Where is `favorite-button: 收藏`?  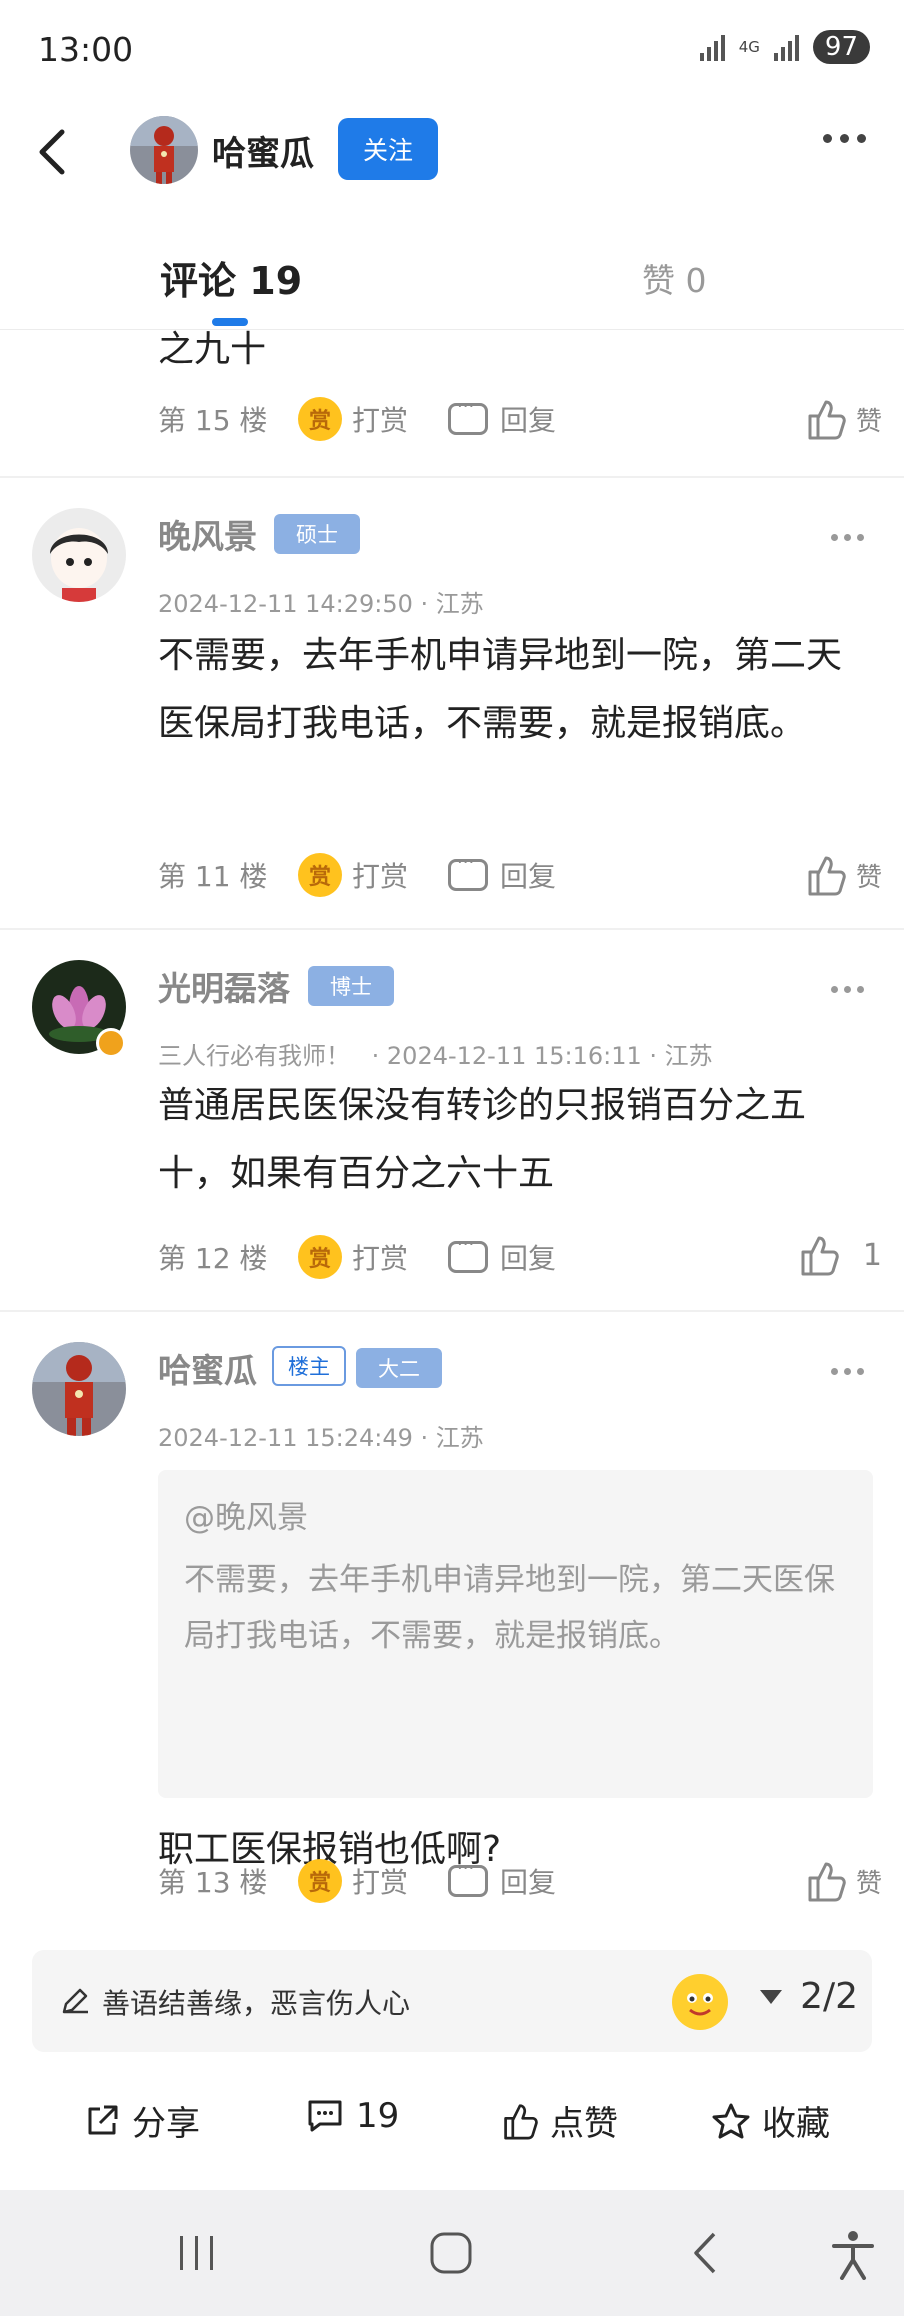 favorite-button: 收藏 is located at coordinates (771, 2120).